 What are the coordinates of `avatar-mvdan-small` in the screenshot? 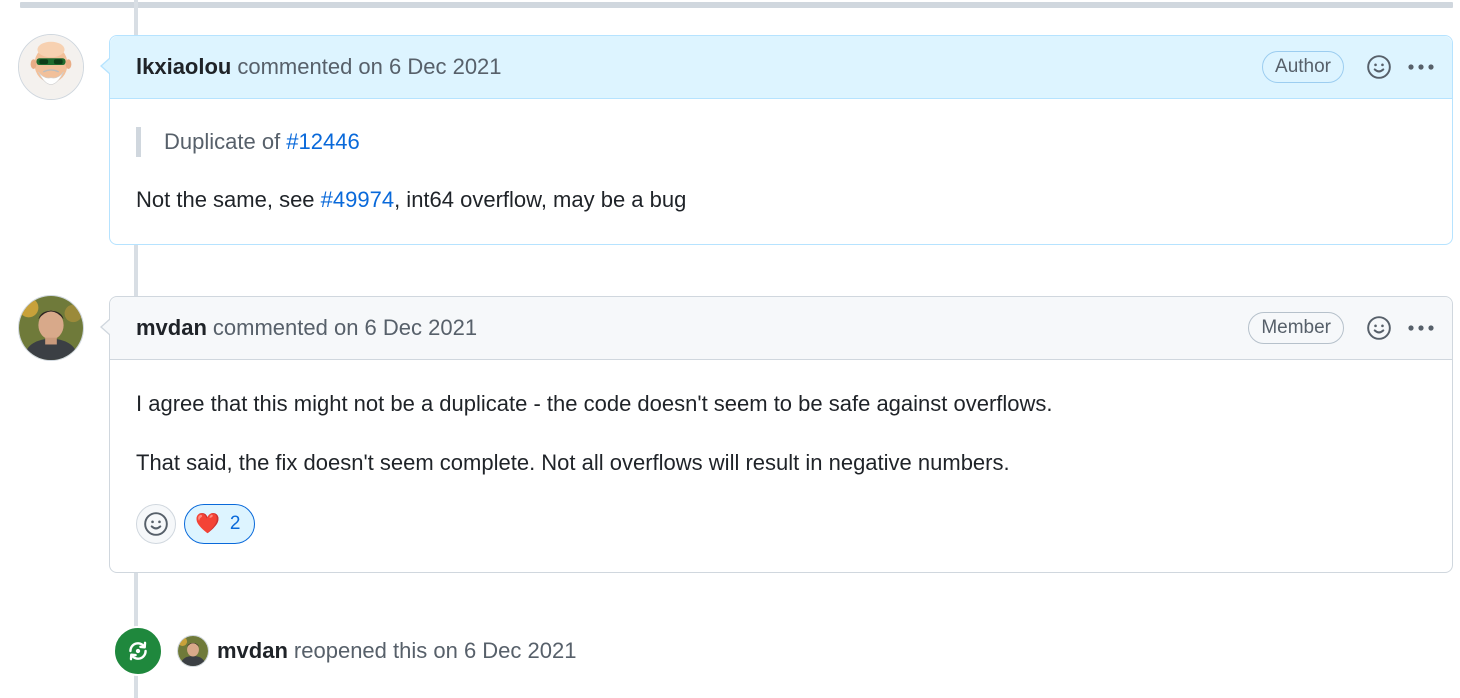 It's located at (193, 651).